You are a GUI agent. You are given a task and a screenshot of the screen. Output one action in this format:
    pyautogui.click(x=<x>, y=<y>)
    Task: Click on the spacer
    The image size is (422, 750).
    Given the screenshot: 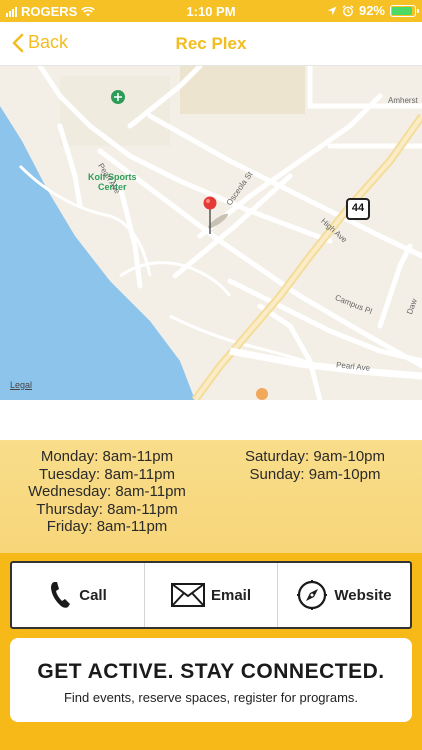 What is the action you would take?
    pyautogui.click(x=211, y=420)
    